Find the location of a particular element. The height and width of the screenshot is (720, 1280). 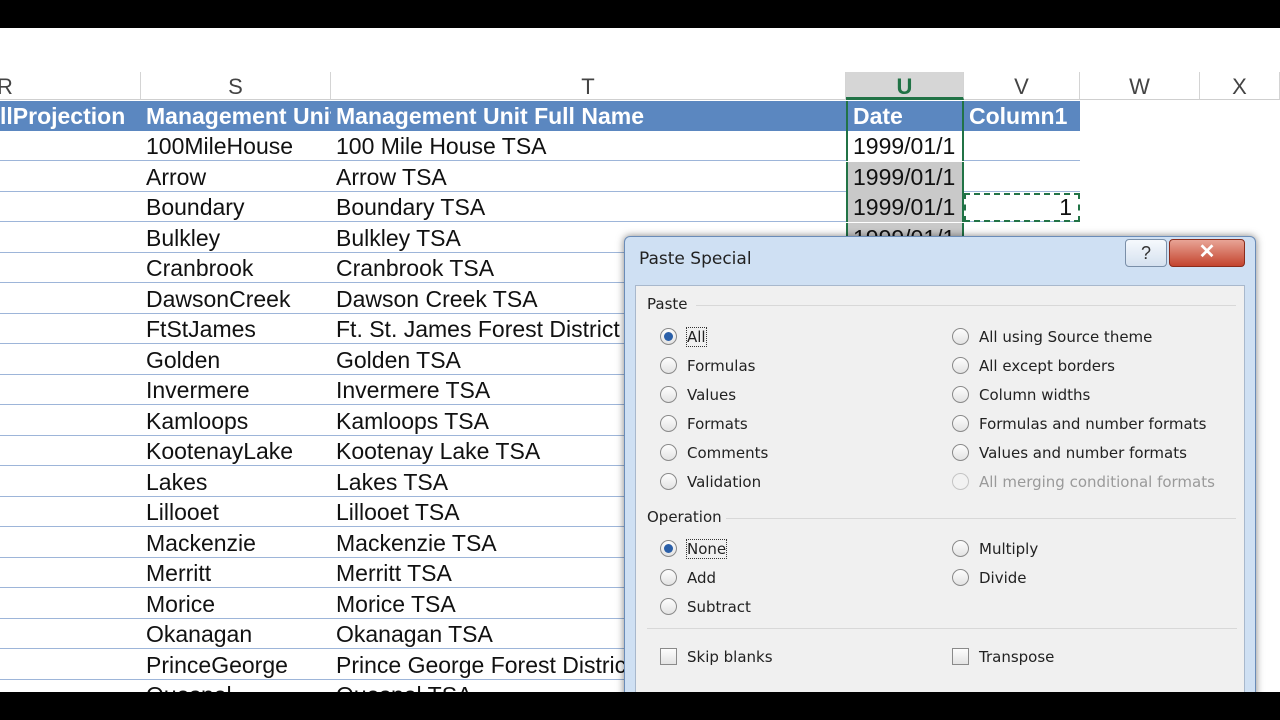

column-header-s: S is located at coordinates (236, 86).